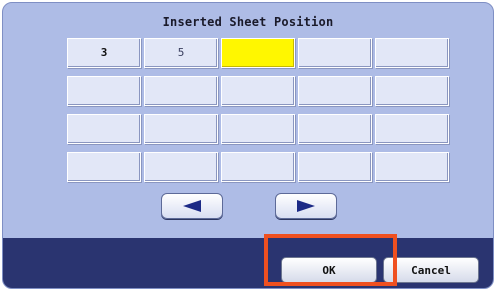 The height and width of the screenshot is (291, 497). I want to click on next-page-button, so click(306, 206).